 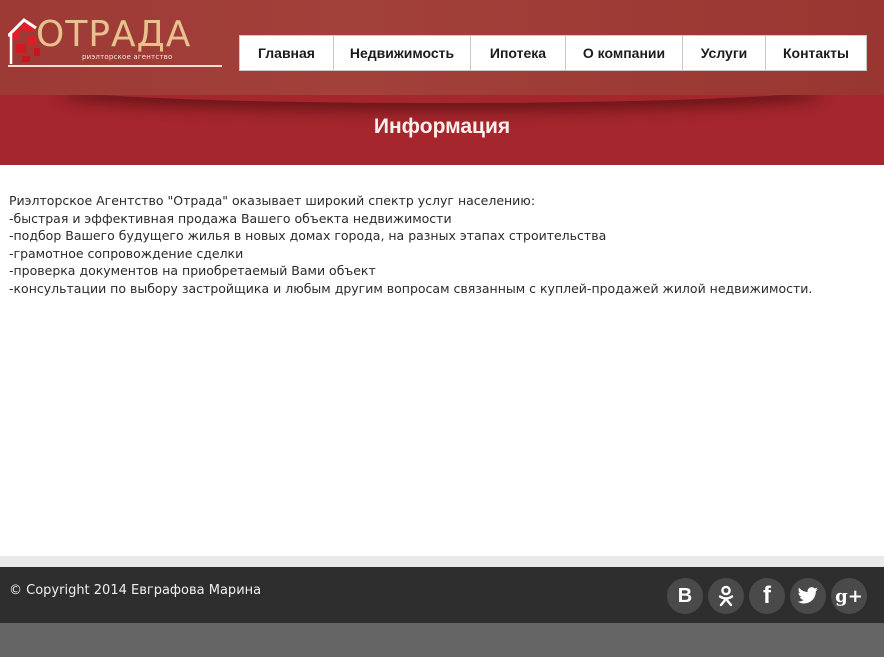 What do you see at coordinates (126, 253) in the screenshot?
I see `info-line: -грамотное сопровождение сделки` at bounding box center [126, 253].